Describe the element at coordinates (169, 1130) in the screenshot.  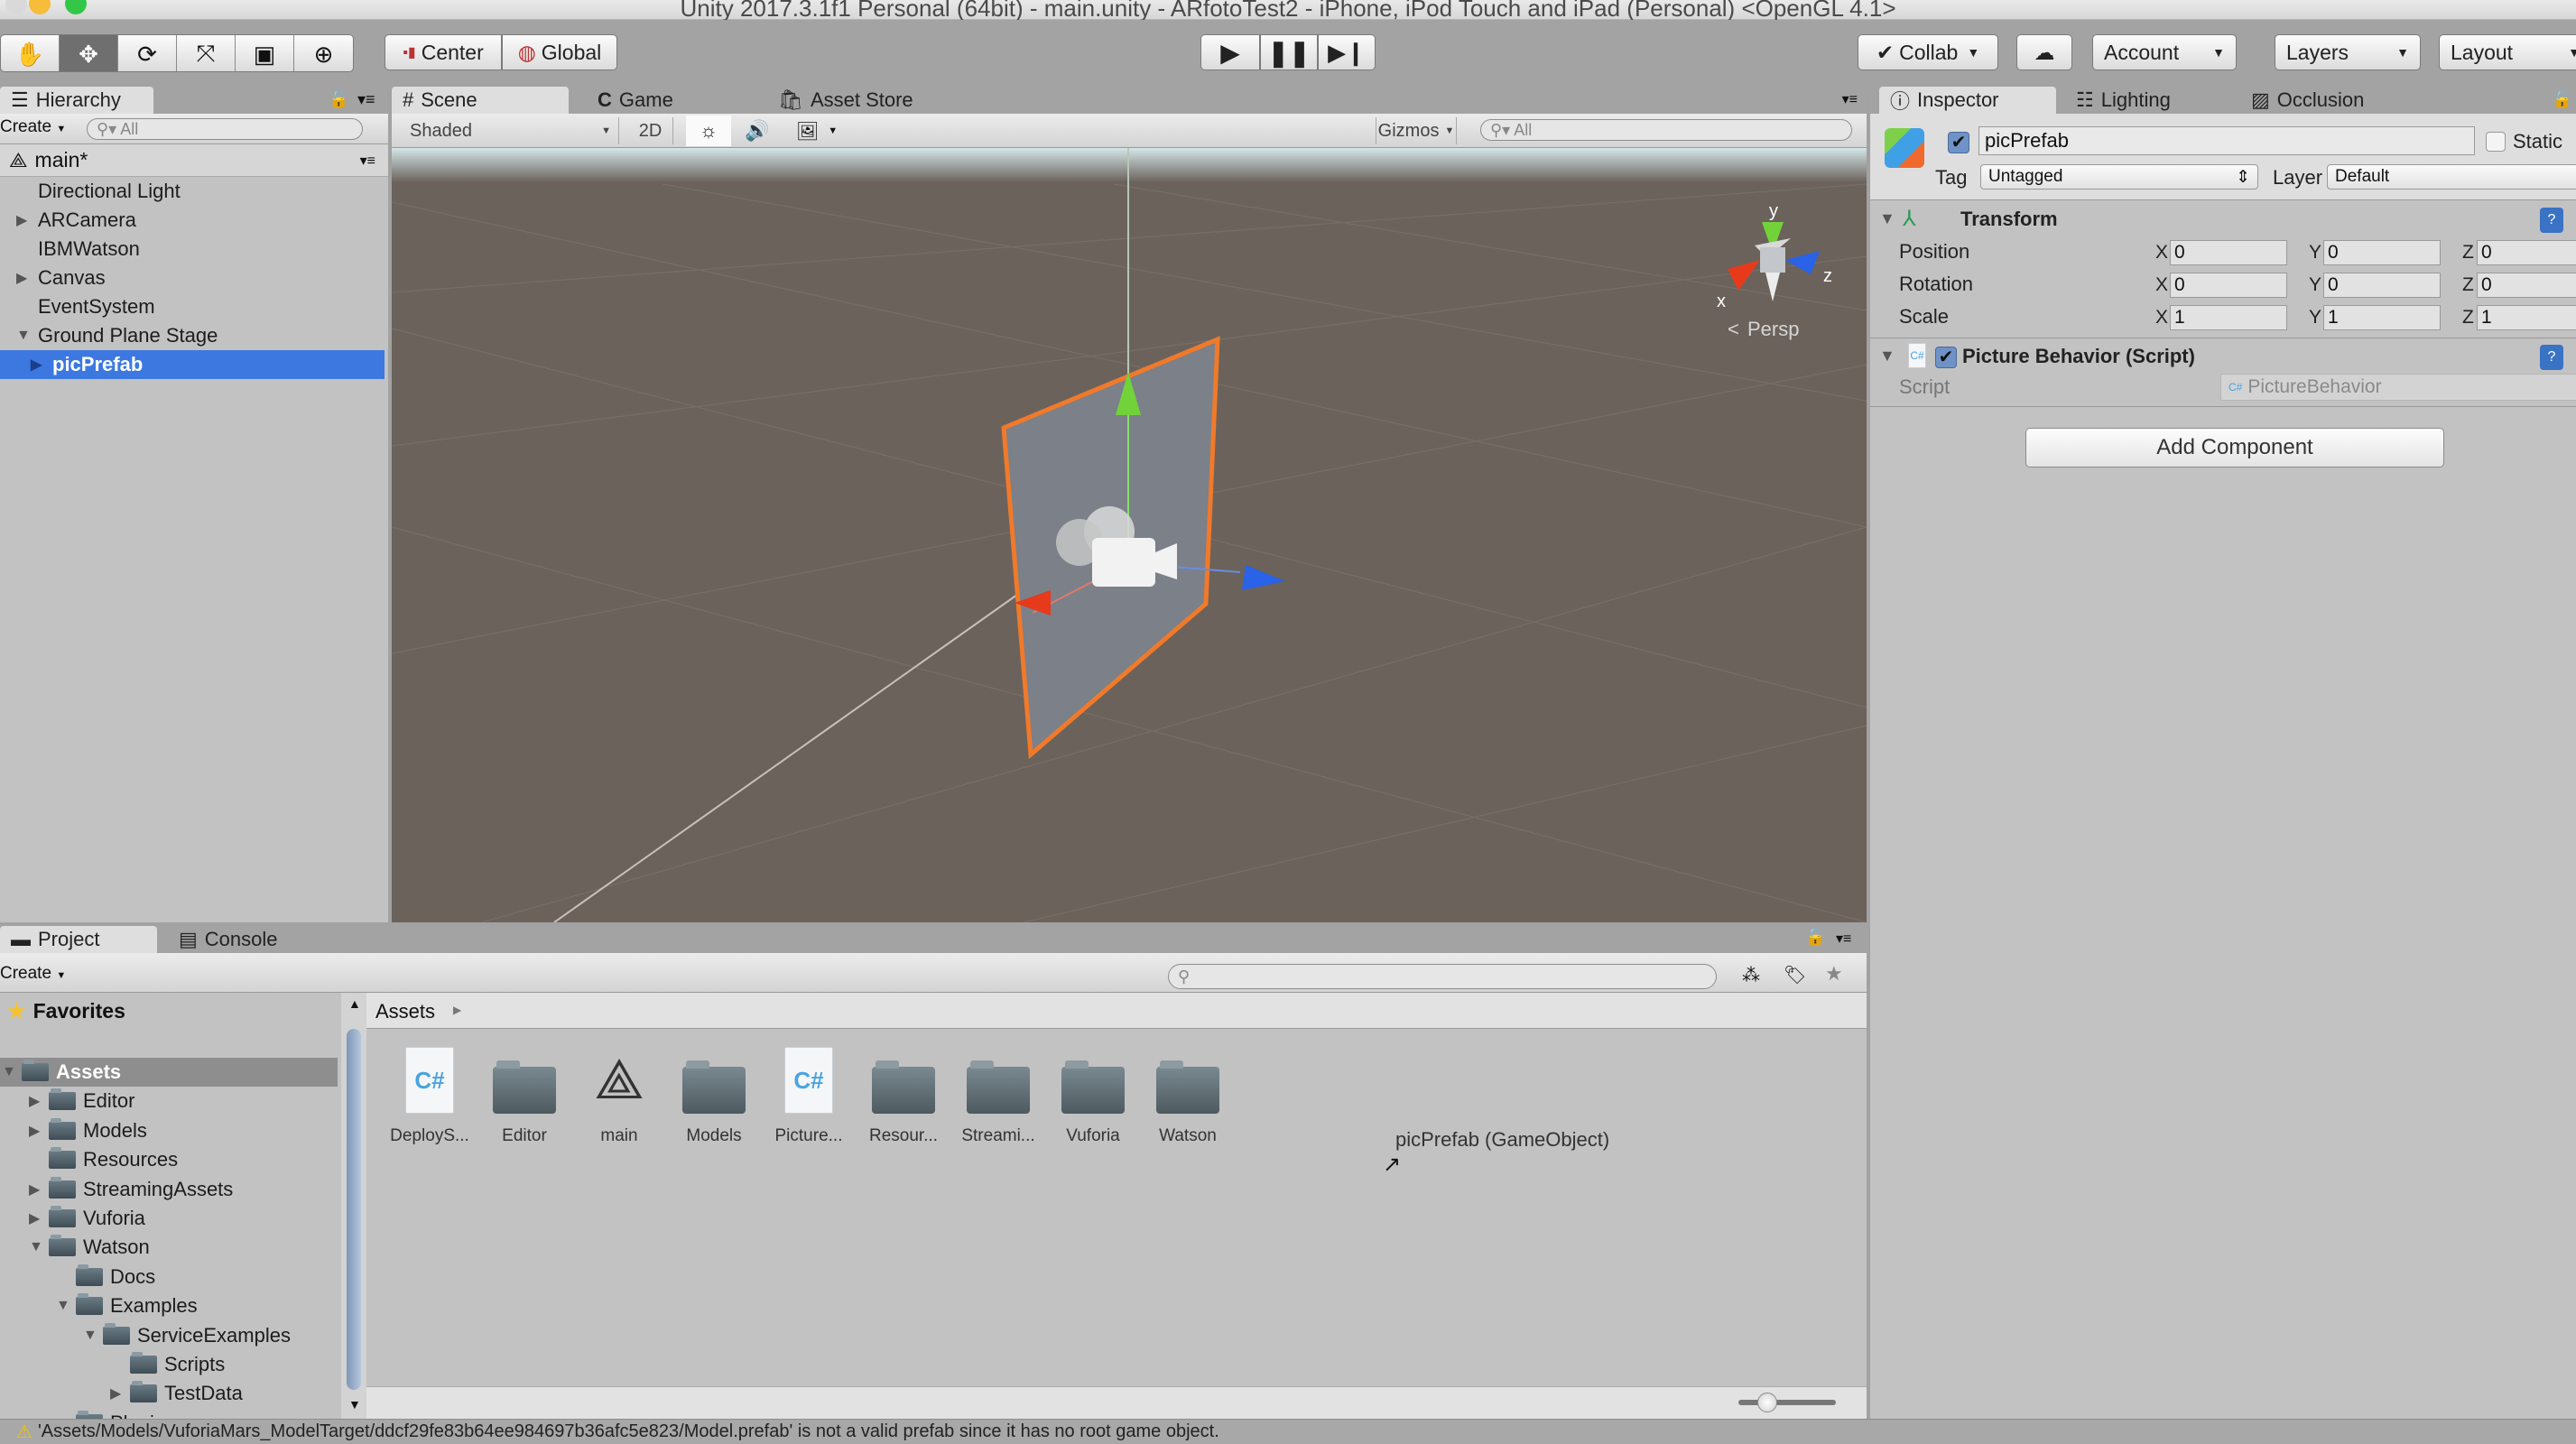
I see `project-folder-item: ▶ Models` at that location.